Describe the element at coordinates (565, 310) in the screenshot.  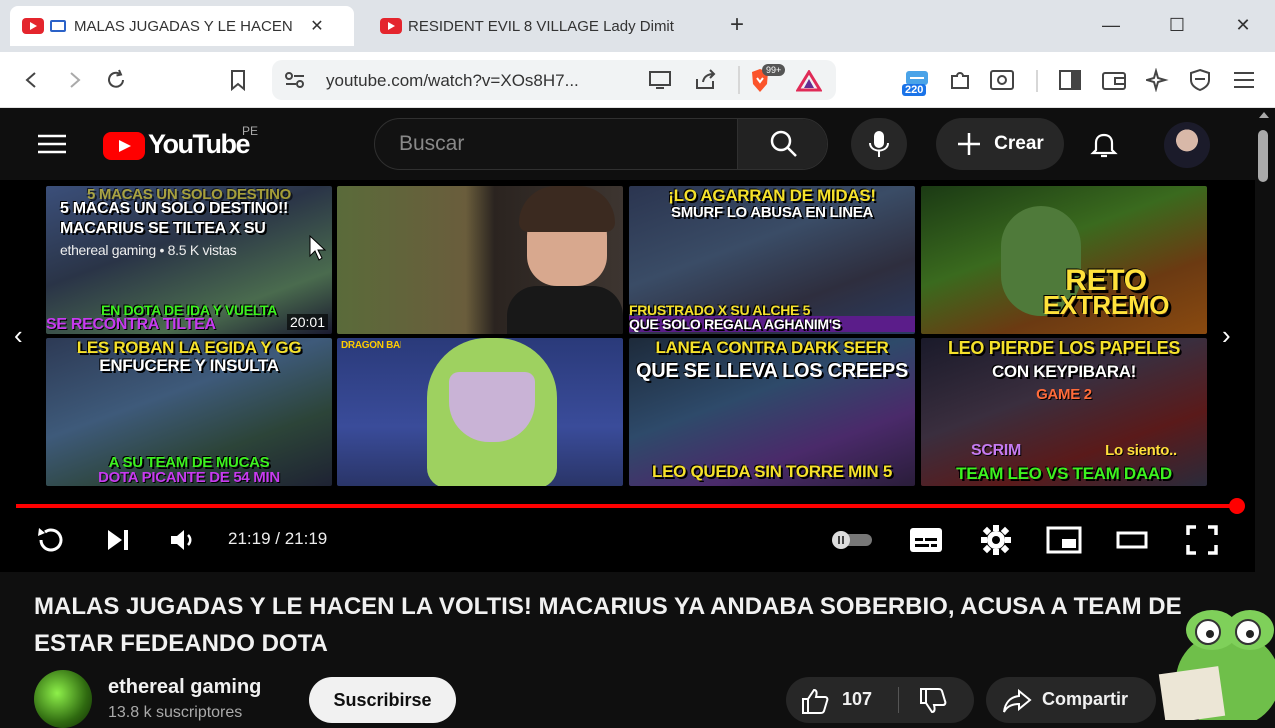
I see `streamer-shirt` at that location.